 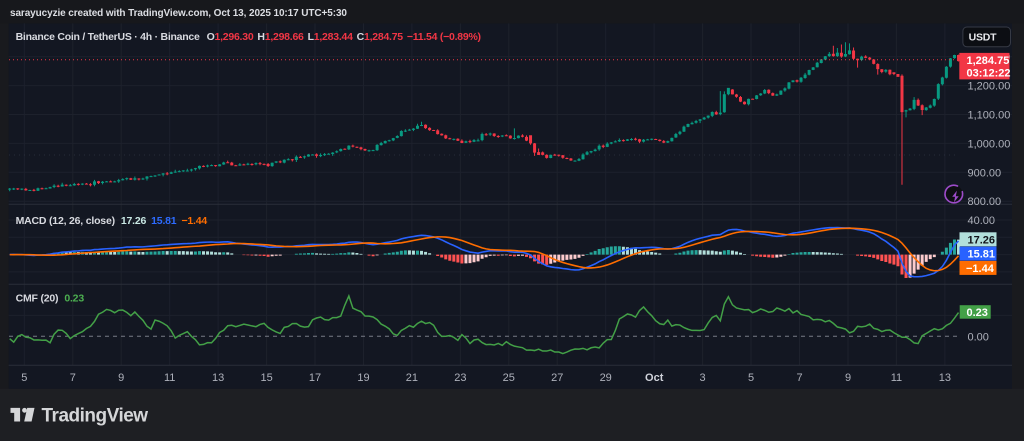 What do you see at coordinates (315, 378) in the screenshot?
I see `svg-text: 17` at bounding box center [315, 378].